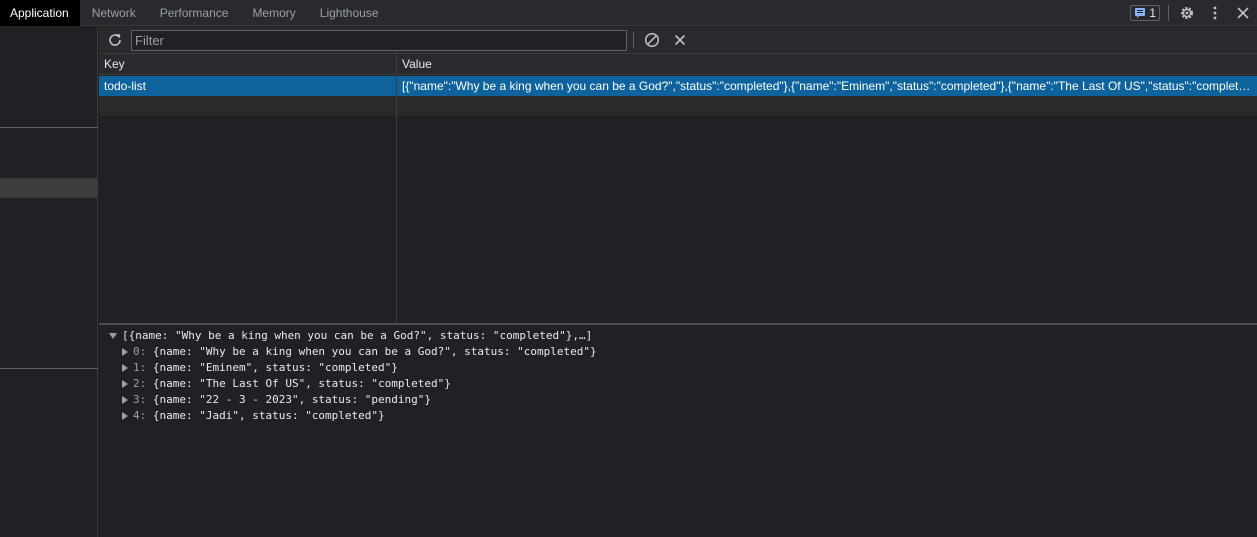  I want to click on tree-item-text: {name: "Eminem", status: "completed"}, so click(272, 367).